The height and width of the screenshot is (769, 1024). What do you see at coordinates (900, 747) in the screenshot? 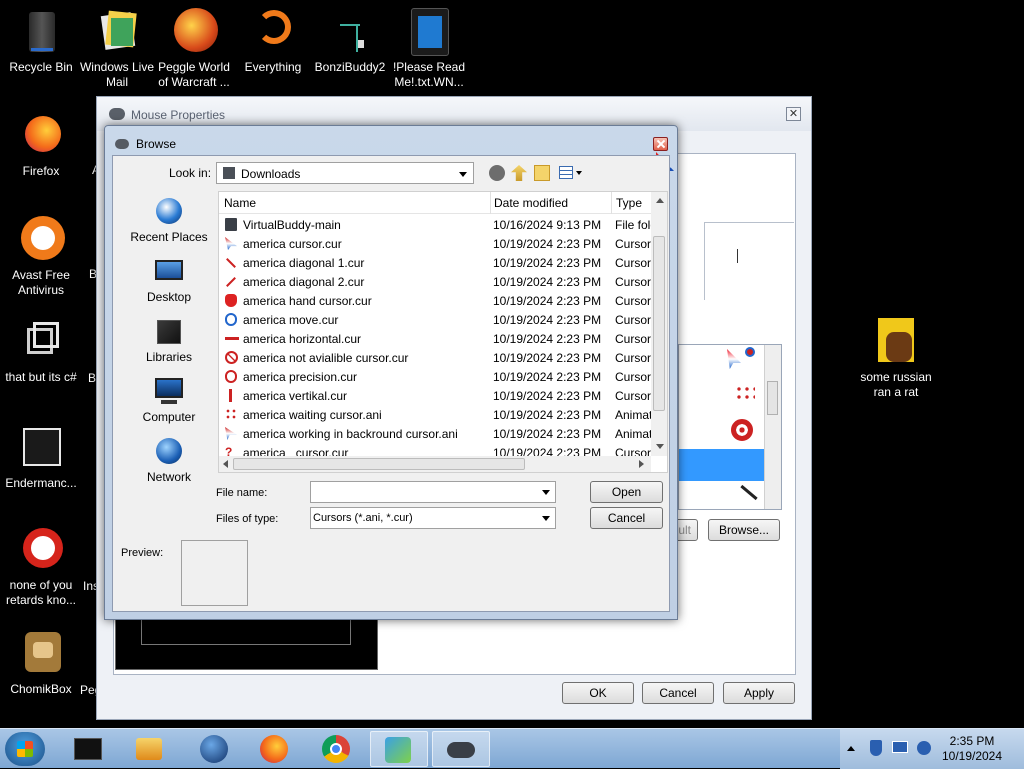
I see `network-icon` at bounding box center [900, 747].